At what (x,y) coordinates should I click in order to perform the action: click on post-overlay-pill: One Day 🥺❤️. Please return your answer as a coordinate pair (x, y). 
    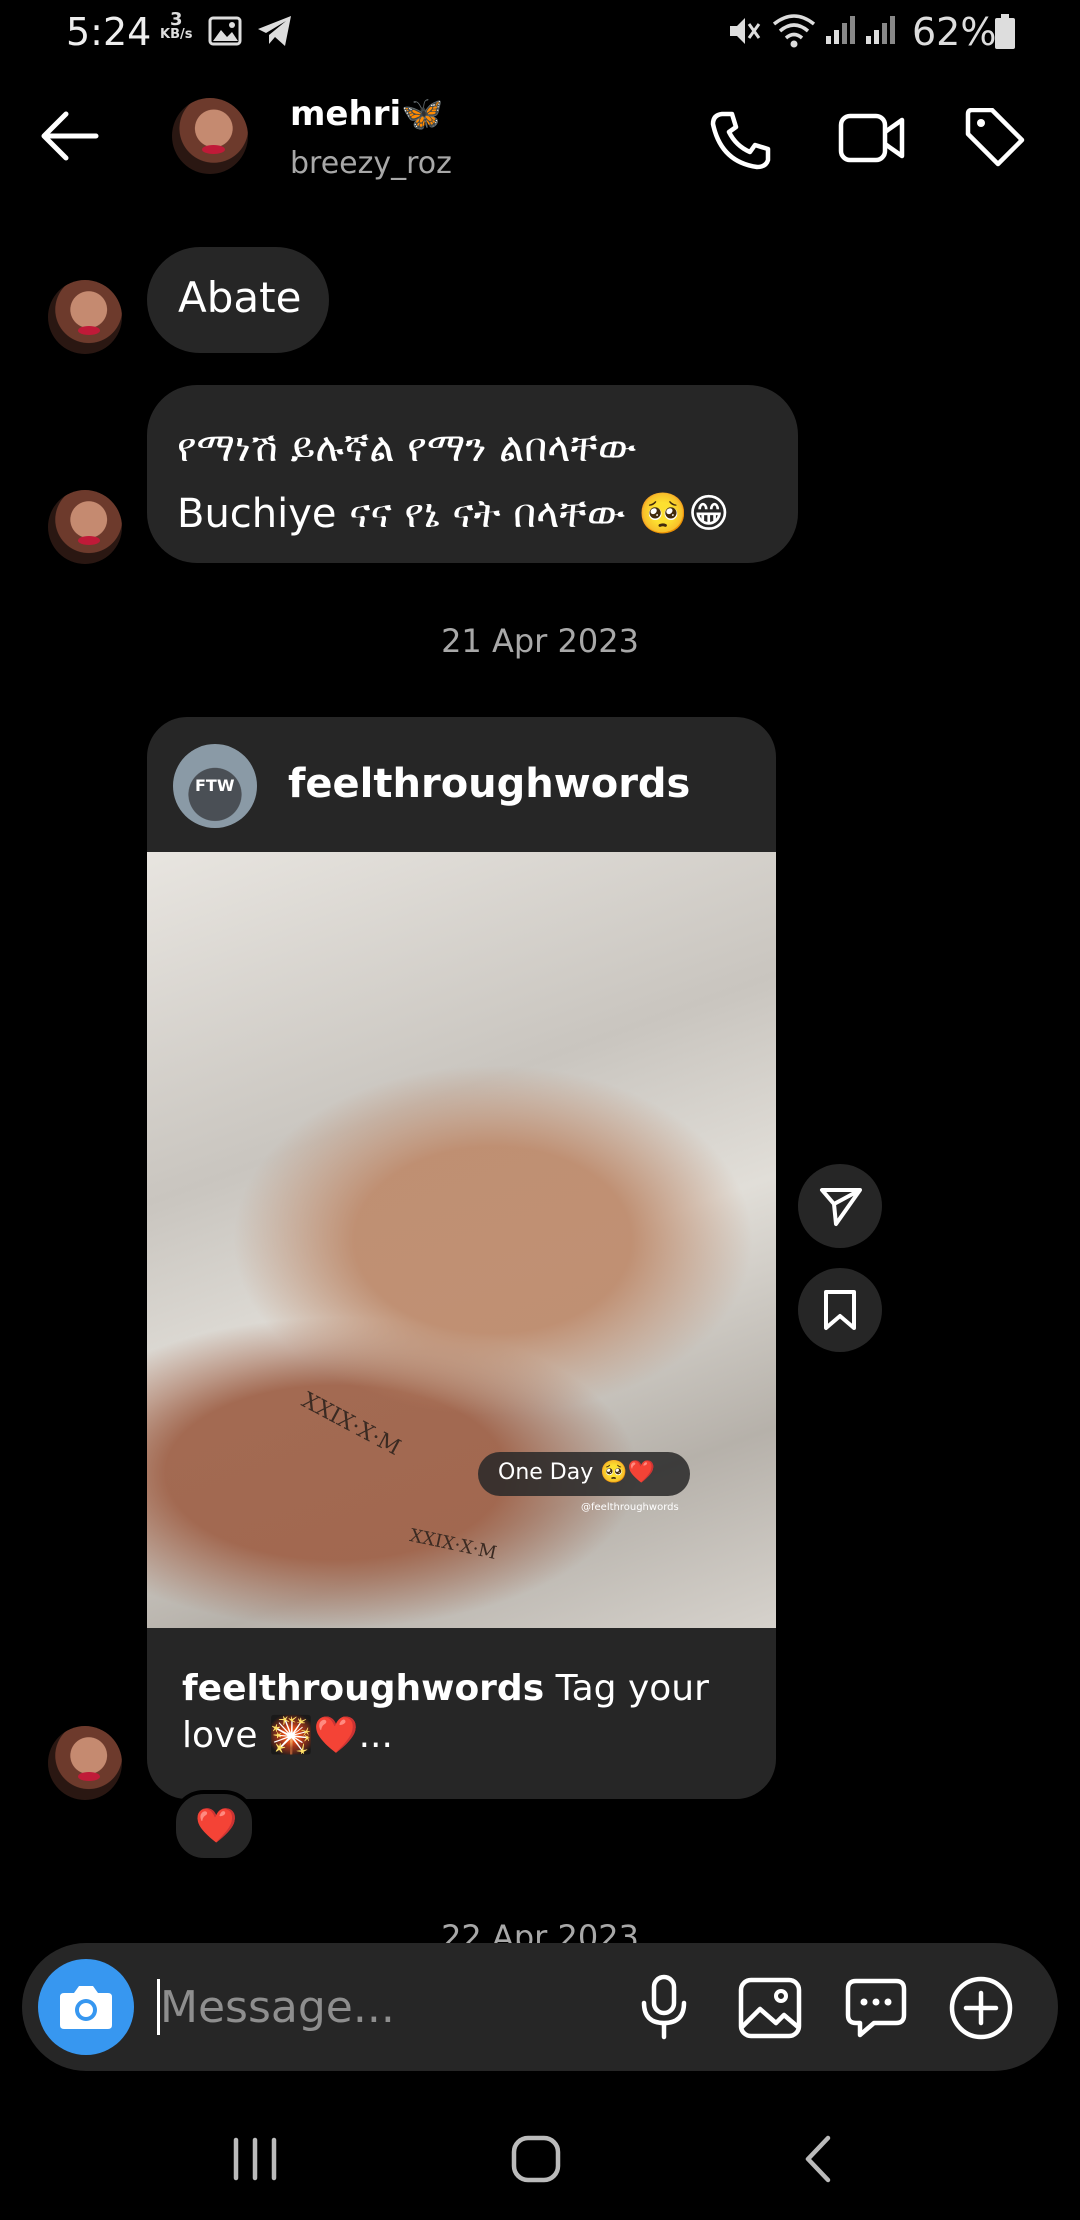
    Looking at the image, I should click on (584, 1474).